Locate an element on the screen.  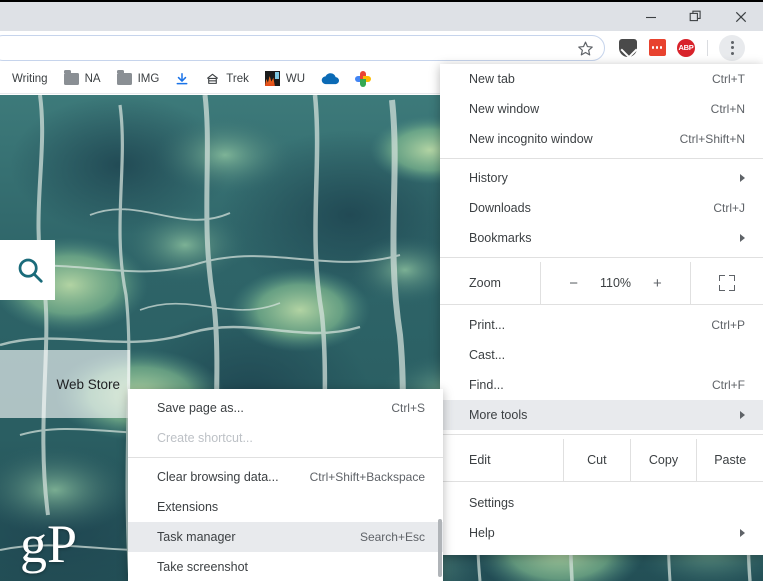
zoom-level-value: 110% is located at coordinates (615, 283).